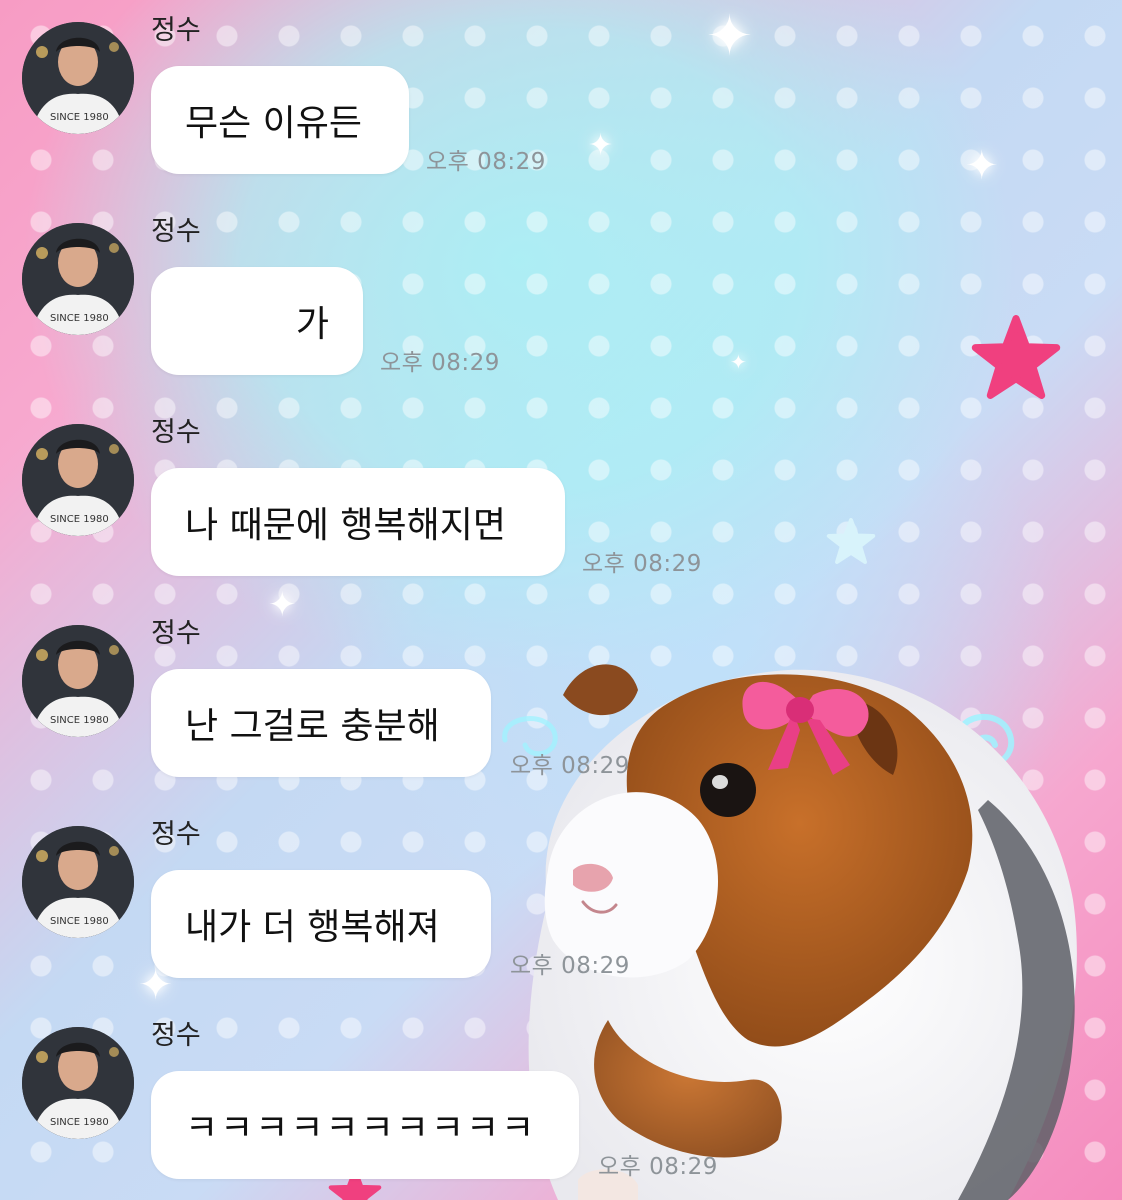  What do you see at coordinates (280, 120) in the screenshot?
I see `message-bubble: 무슨 이유든` at bounding box center [280, 120].